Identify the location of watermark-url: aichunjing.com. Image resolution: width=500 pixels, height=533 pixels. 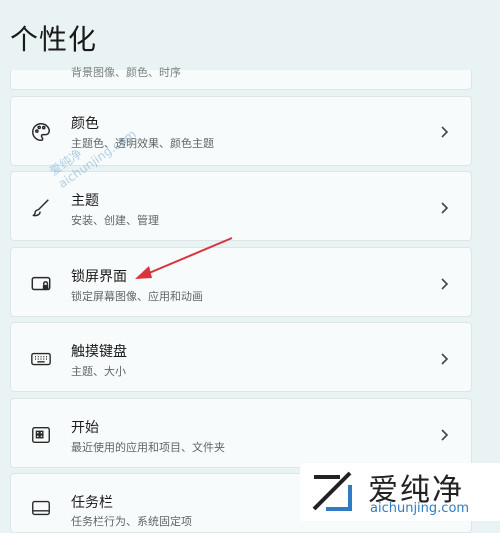
(420, 508).